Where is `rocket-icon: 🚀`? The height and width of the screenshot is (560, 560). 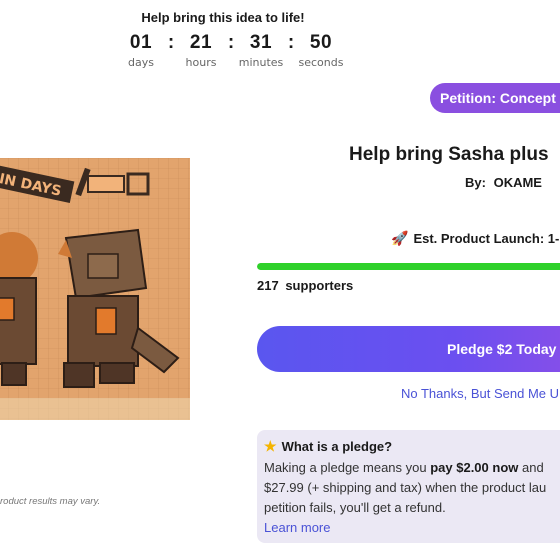
rocket-icon: 🚀 is located at coordinates (400, 238).